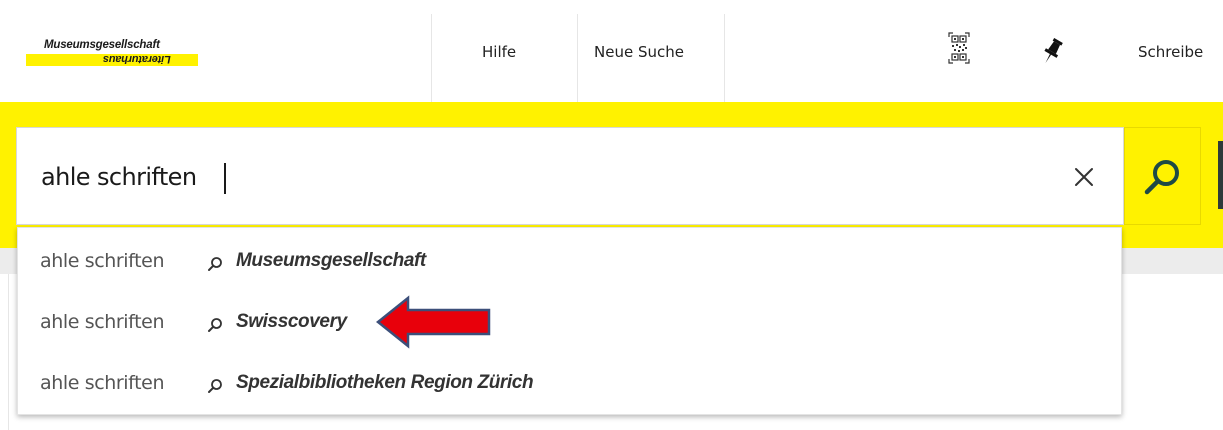  Describe the element at coordinates (433, 322) in the screenshot. I see `annotation-arrow` at that location.